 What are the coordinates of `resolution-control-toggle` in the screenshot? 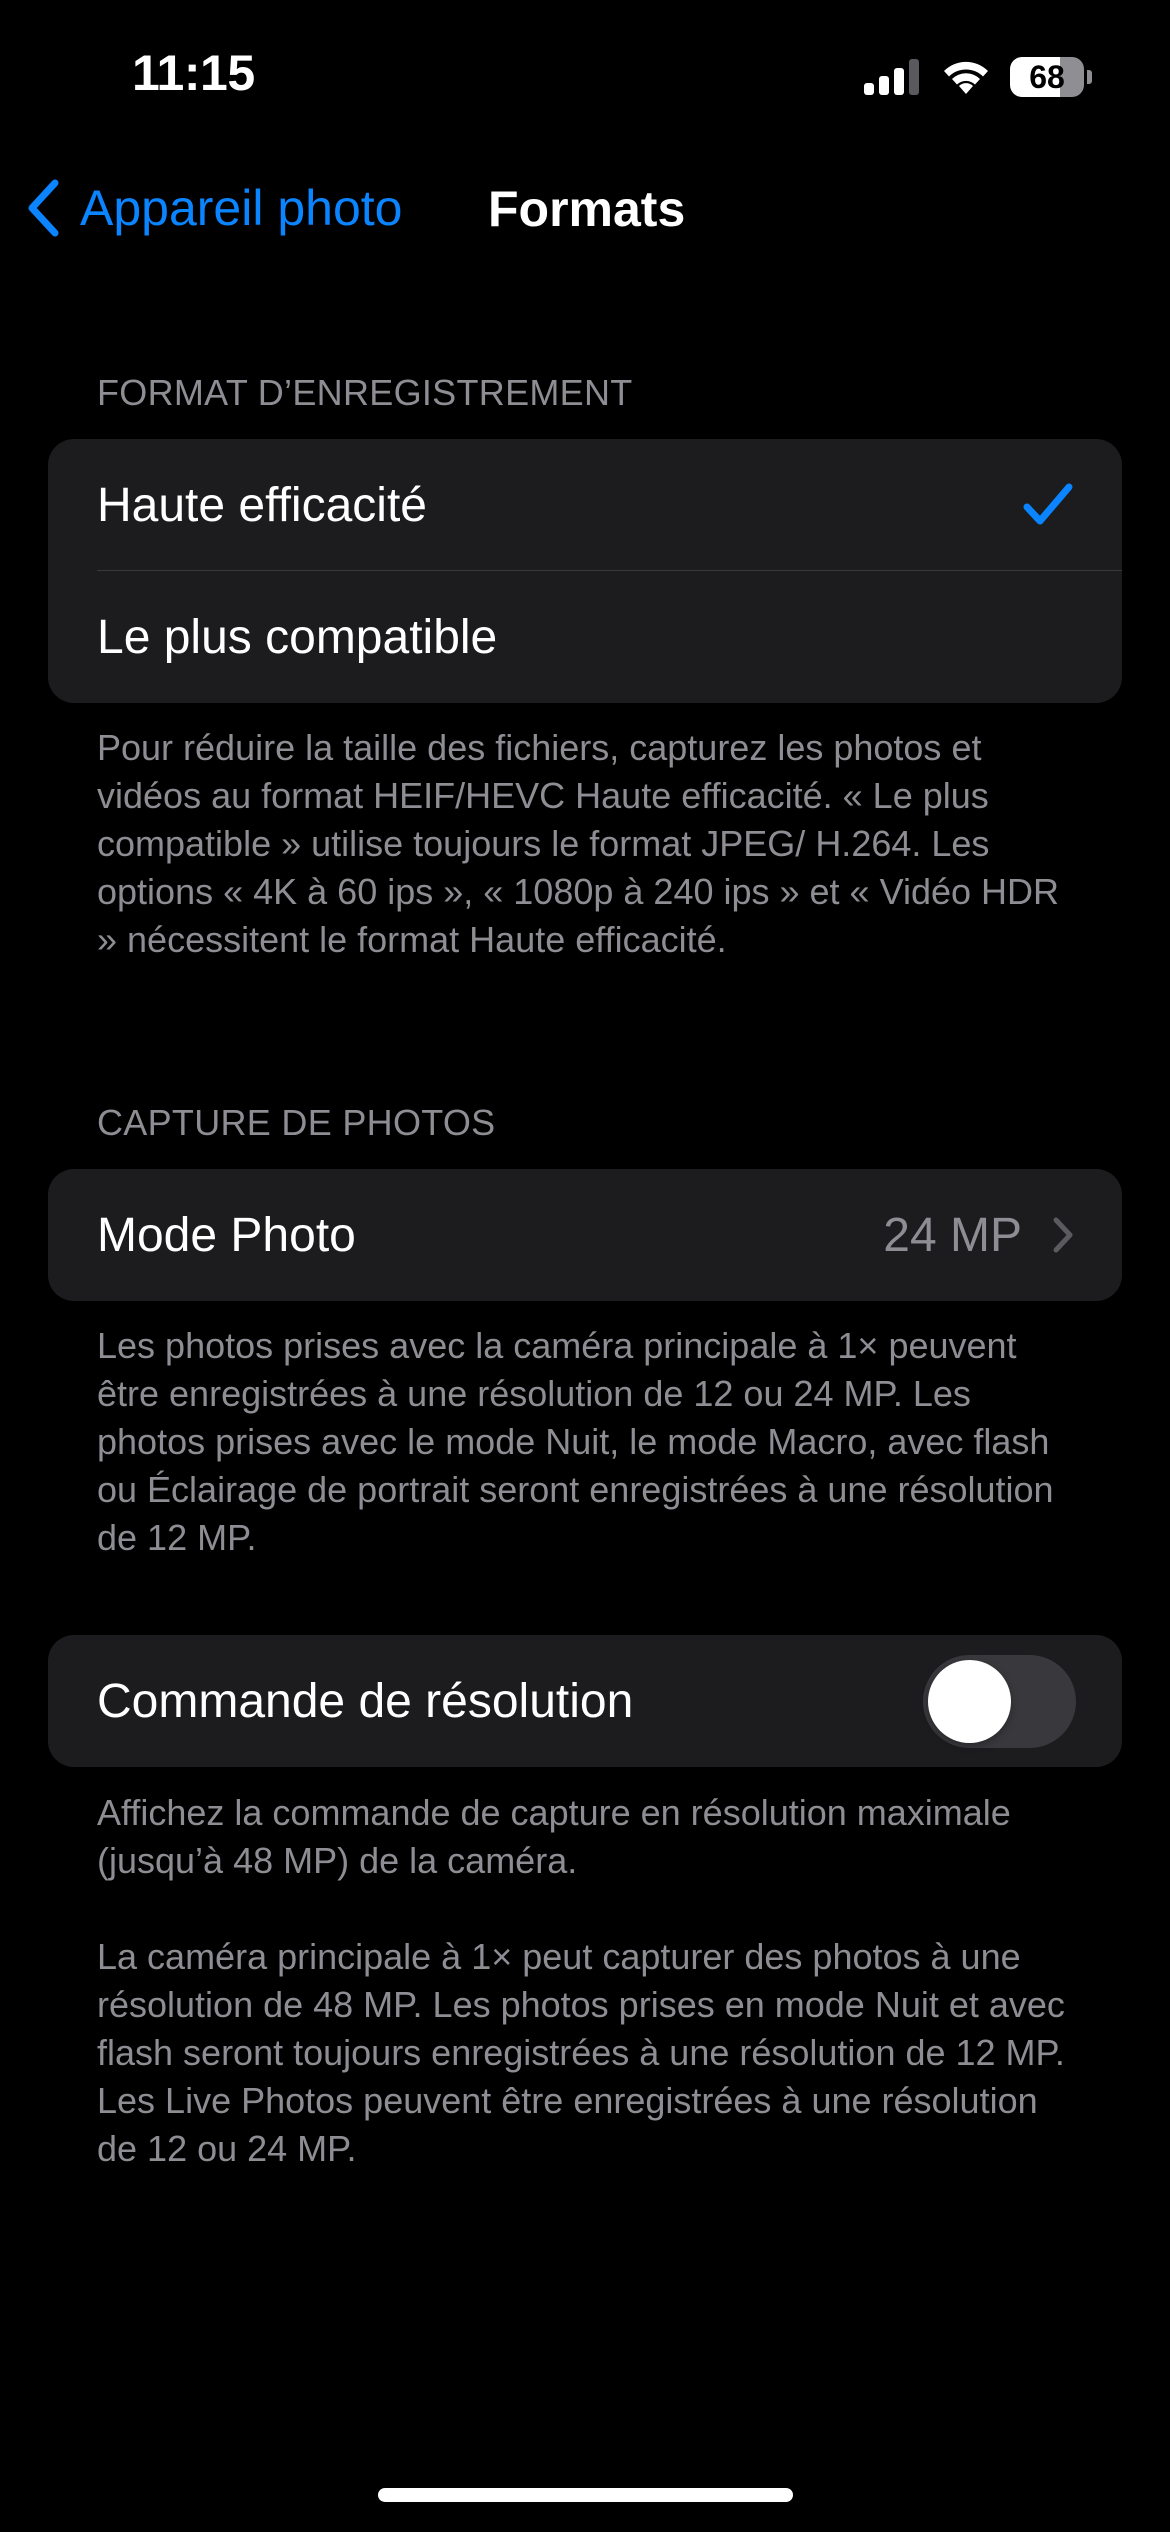 It's located at (999, 1701).